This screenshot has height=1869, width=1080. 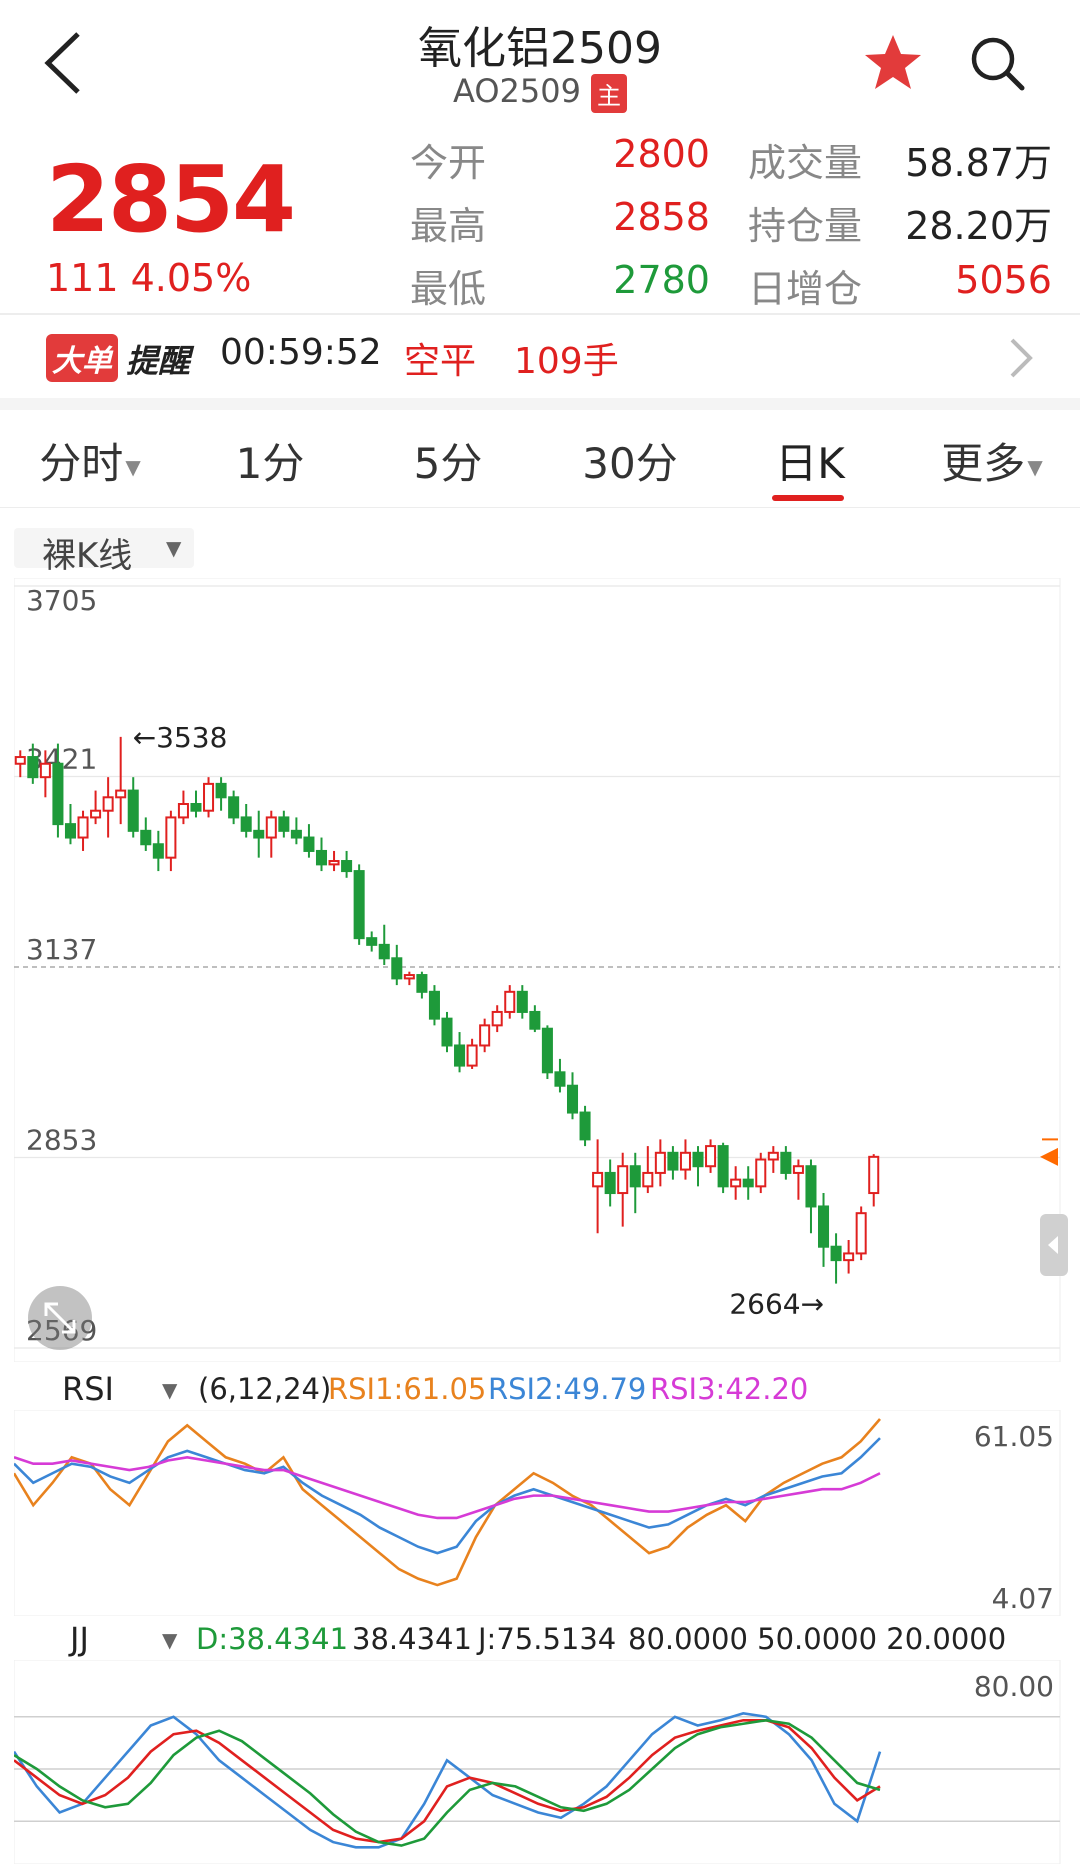 I want to click on stat-value: 2858, so click(x=661, y=217).